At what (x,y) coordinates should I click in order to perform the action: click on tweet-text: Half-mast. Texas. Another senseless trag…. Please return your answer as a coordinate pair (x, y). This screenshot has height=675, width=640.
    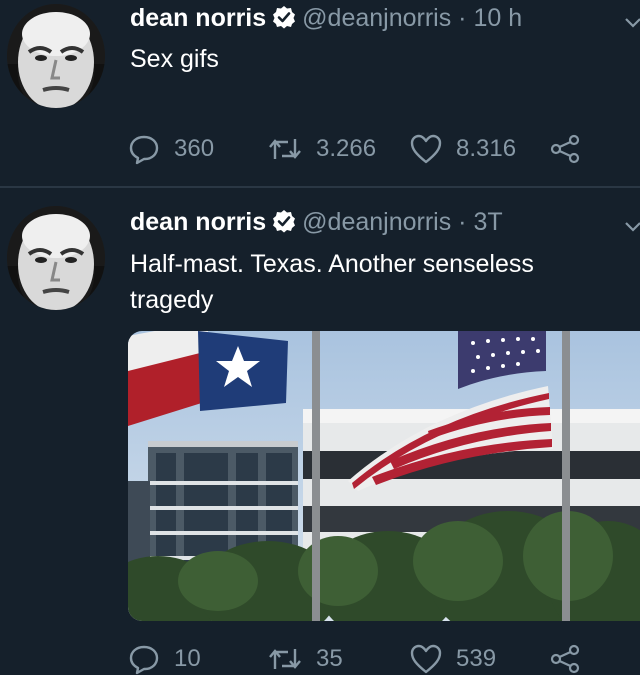
    Looking at the image, I should click on (332, 282).